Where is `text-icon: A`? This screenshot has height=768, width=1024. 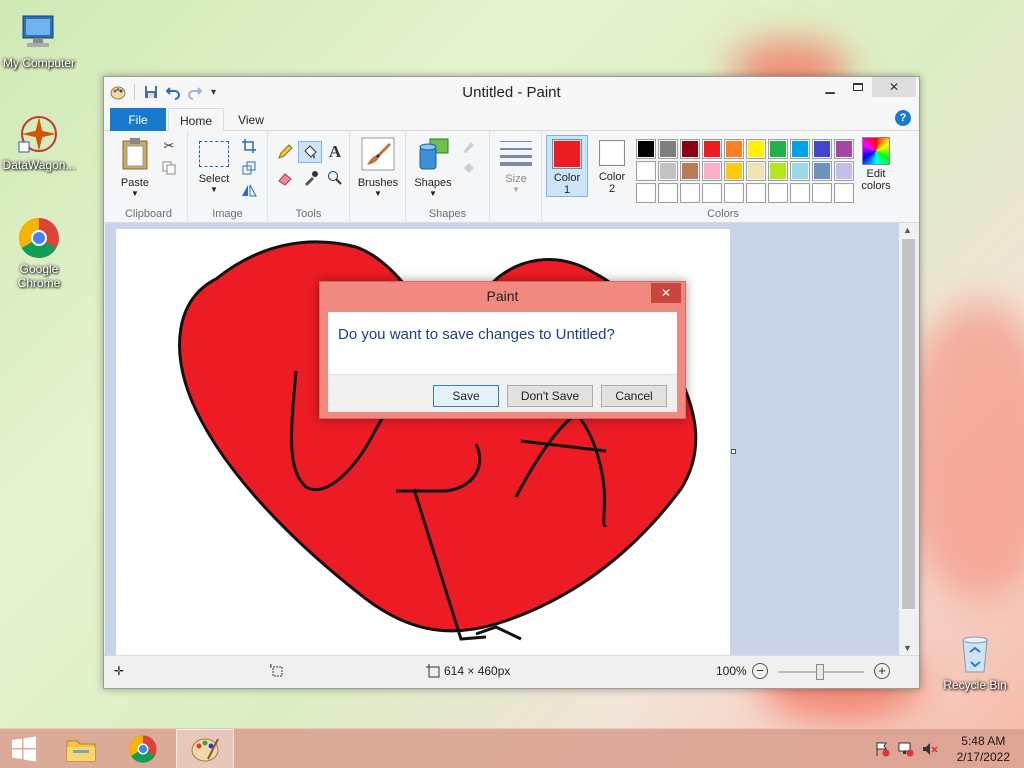 text-icon: A is located at coordinates (335, 151).